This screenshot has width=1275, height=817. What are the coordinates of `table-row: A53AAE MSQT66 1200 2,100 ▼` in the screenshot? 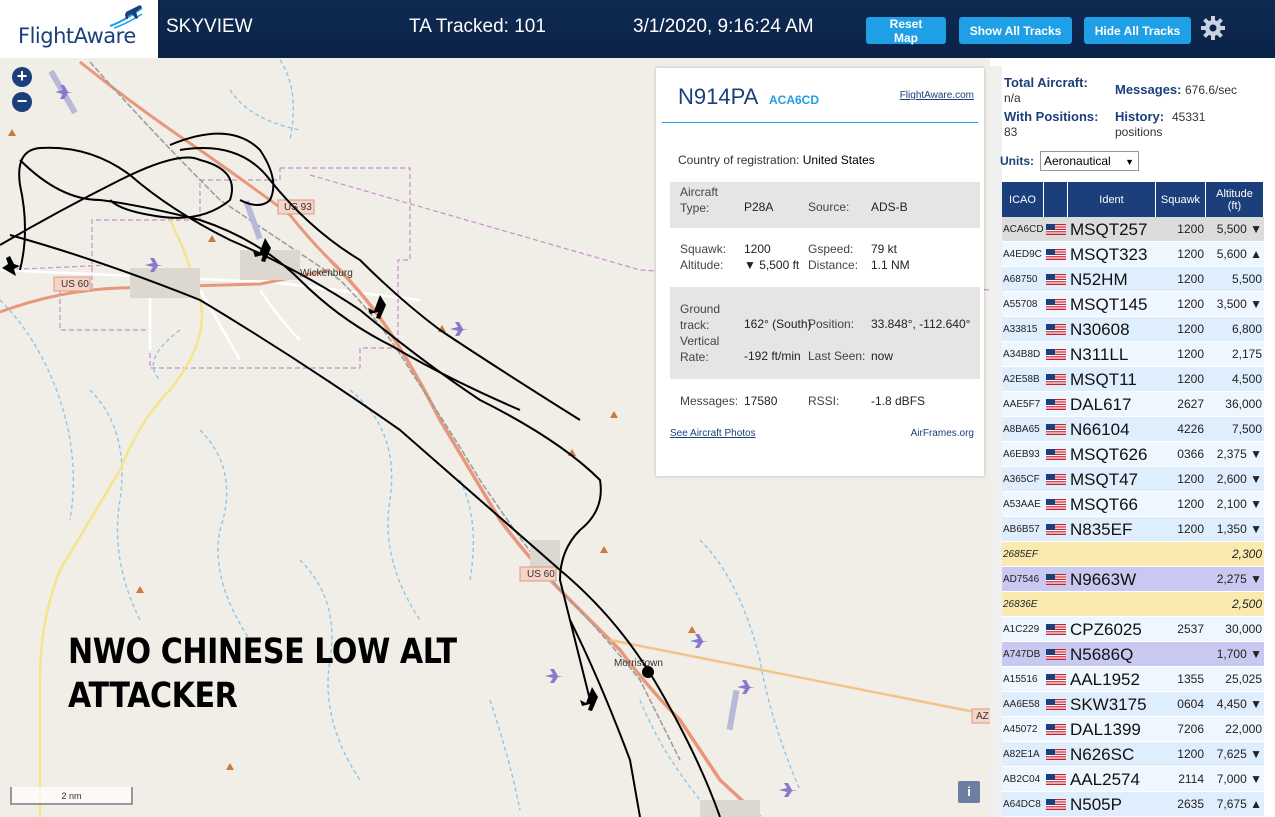 It's located at (1133, 504).